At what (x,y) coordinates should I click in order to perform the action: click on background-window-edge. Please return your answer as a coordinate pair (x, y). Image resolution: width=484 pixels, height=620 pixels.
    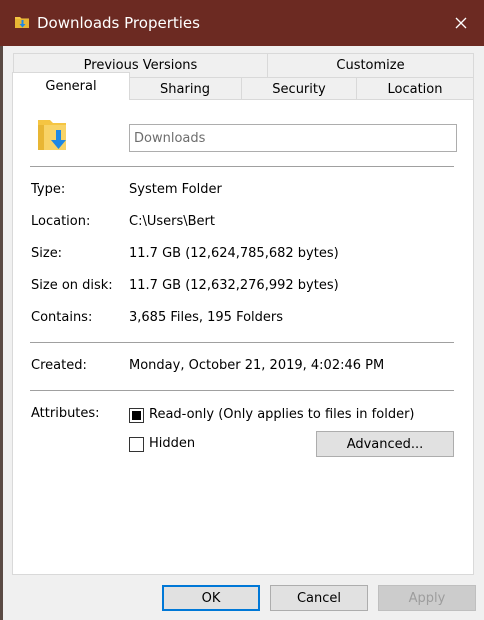
    Looking at the image, I should click on (1, 333).